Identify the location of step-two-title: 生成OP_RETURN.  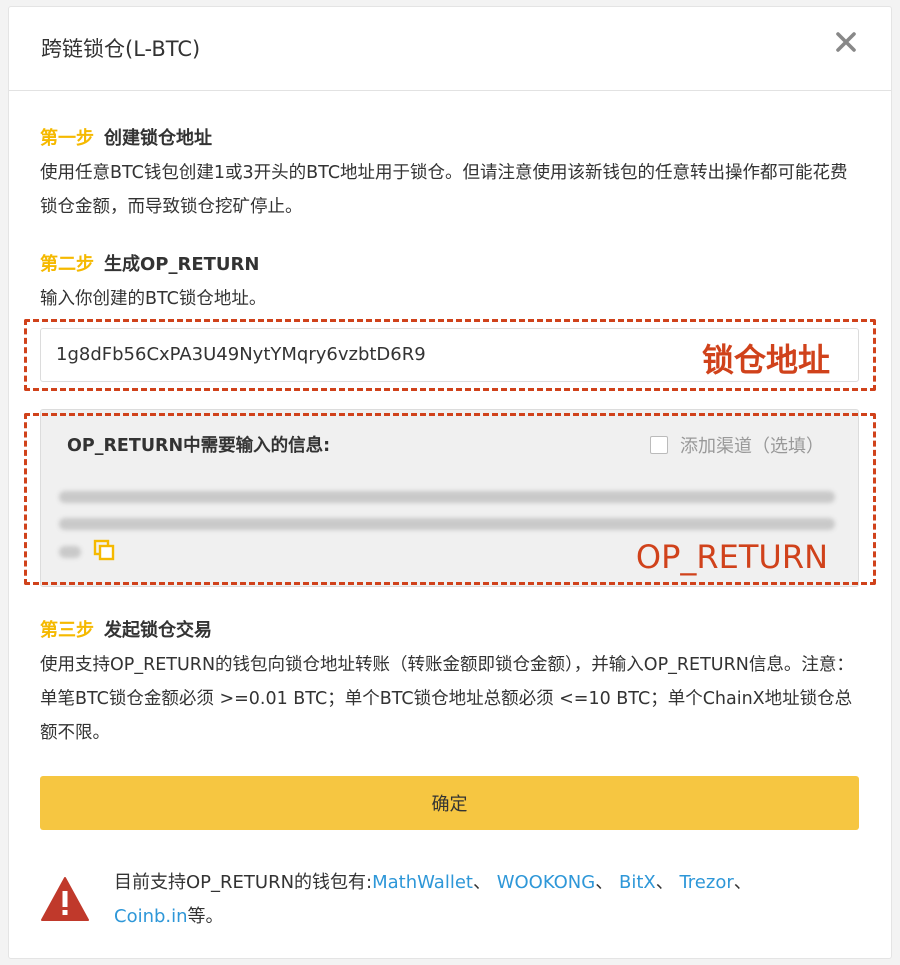
(182, 264).